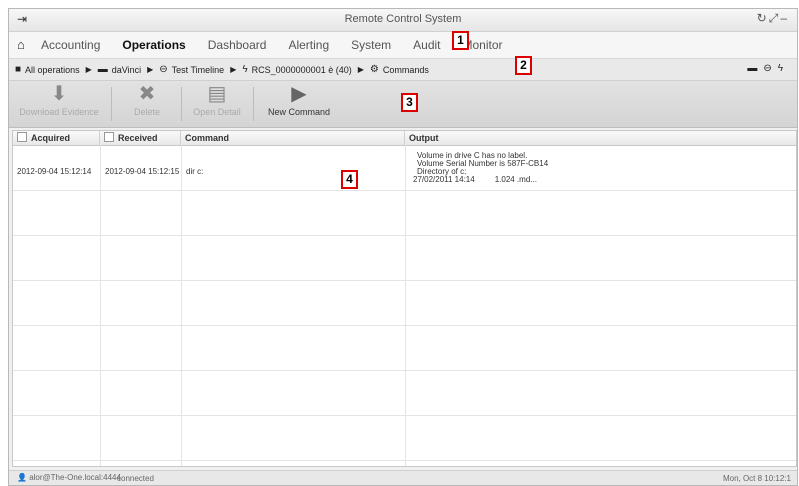  Describe the element at coordinates (217, 112) in the screenshot. I see `open-detail-label: Open Detail` at that location.